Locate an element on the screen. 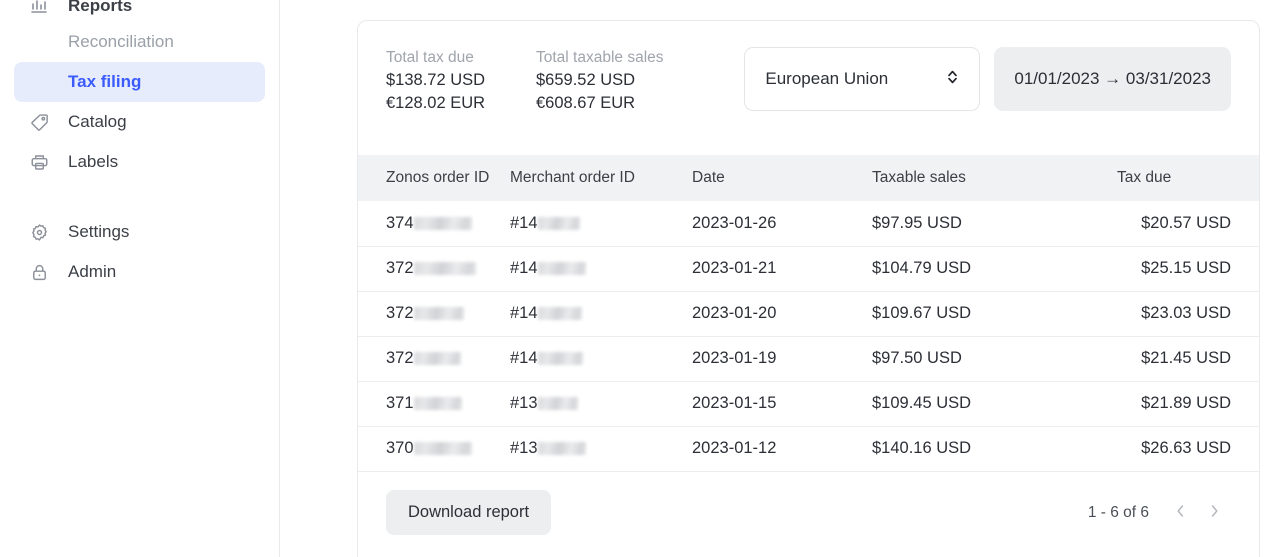 Image resolution: width=1280 pixels, height=557 pixels. table-row: 374 #14 2023-01-26 $97.95 USD $20.57 USD is located at coordinates (808, 223).